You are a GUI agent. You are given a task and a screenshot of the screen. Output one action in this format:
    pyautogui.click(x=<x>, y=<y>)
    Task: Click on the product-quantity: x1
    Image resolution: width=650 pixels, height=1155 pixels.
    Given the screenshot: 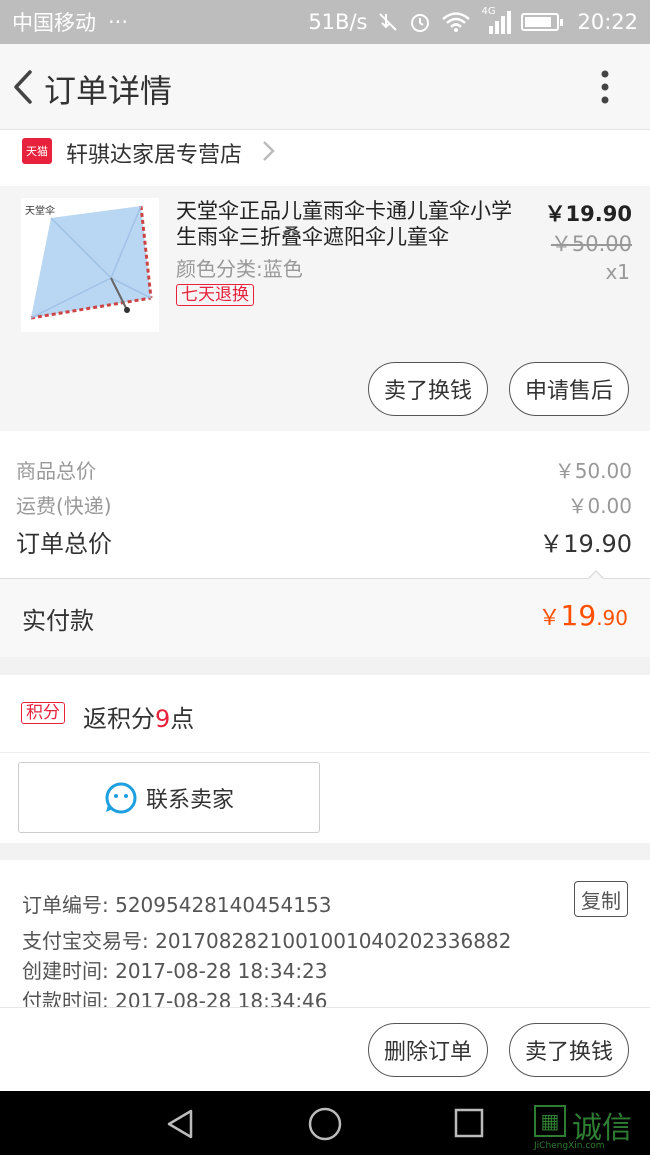 What is the action you would take?
    pyautogui.click(x=617, y=272)
    